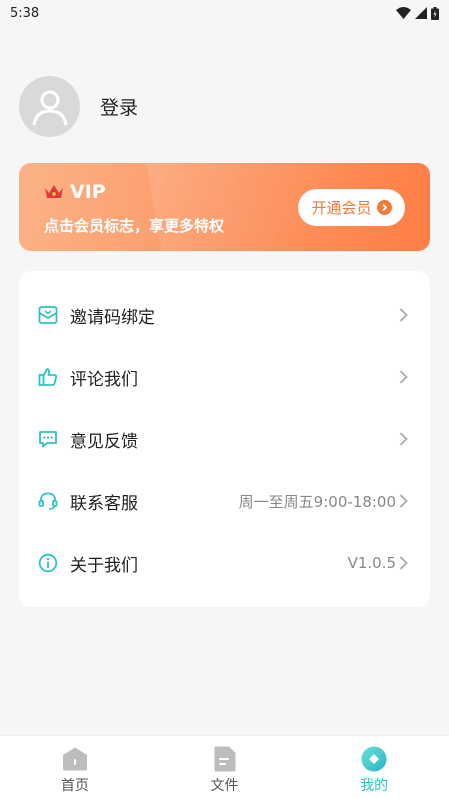 This screenshot has height=798, width=449. What do you see at coordinates (25, 13) in the screenshot?
I see `status-time: 5:38` at bounding box center [25, 13].